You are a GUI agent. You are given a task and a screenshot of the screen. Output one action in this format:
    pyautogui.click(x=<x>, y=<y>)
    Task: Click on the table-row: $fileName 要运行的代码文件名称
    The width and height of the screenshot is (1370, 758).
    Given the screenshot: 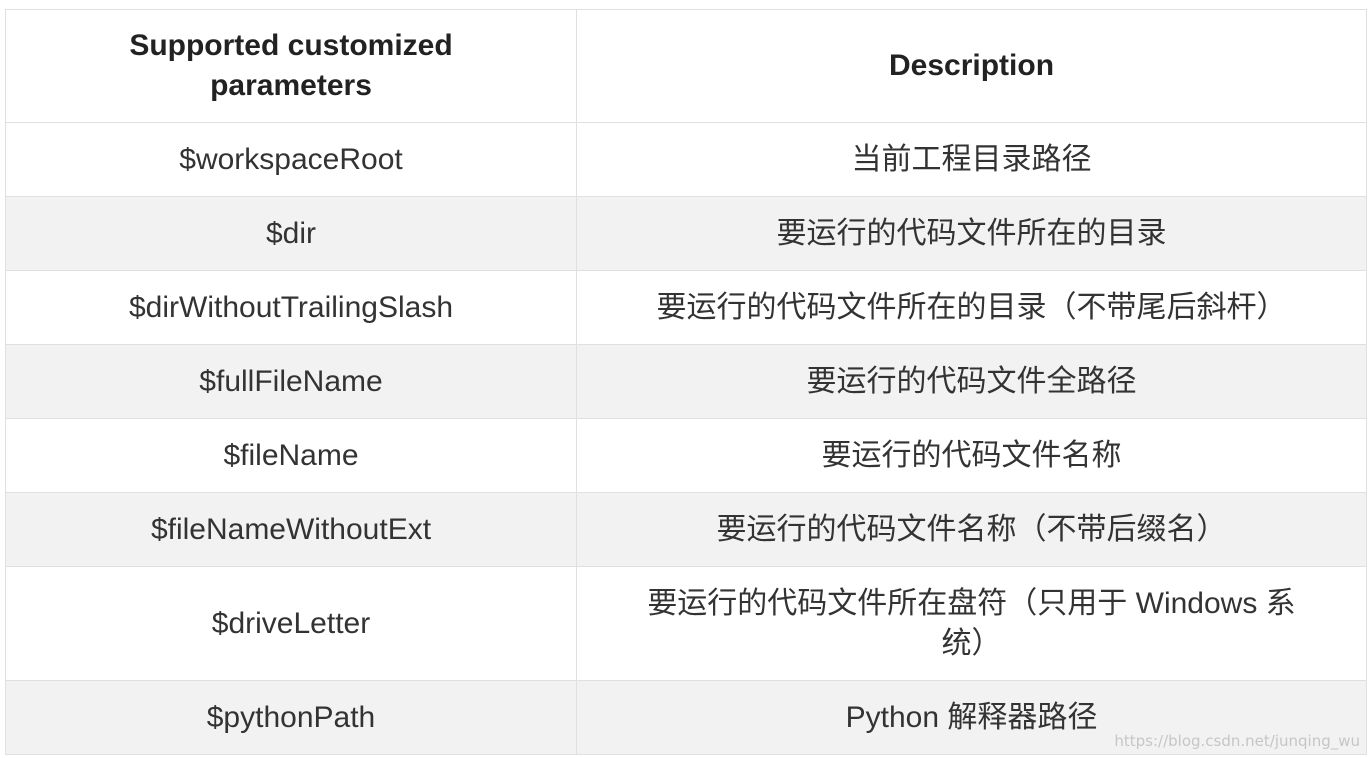 What is the action you would take?
    pyautogui.click(x=686, y=455)
    